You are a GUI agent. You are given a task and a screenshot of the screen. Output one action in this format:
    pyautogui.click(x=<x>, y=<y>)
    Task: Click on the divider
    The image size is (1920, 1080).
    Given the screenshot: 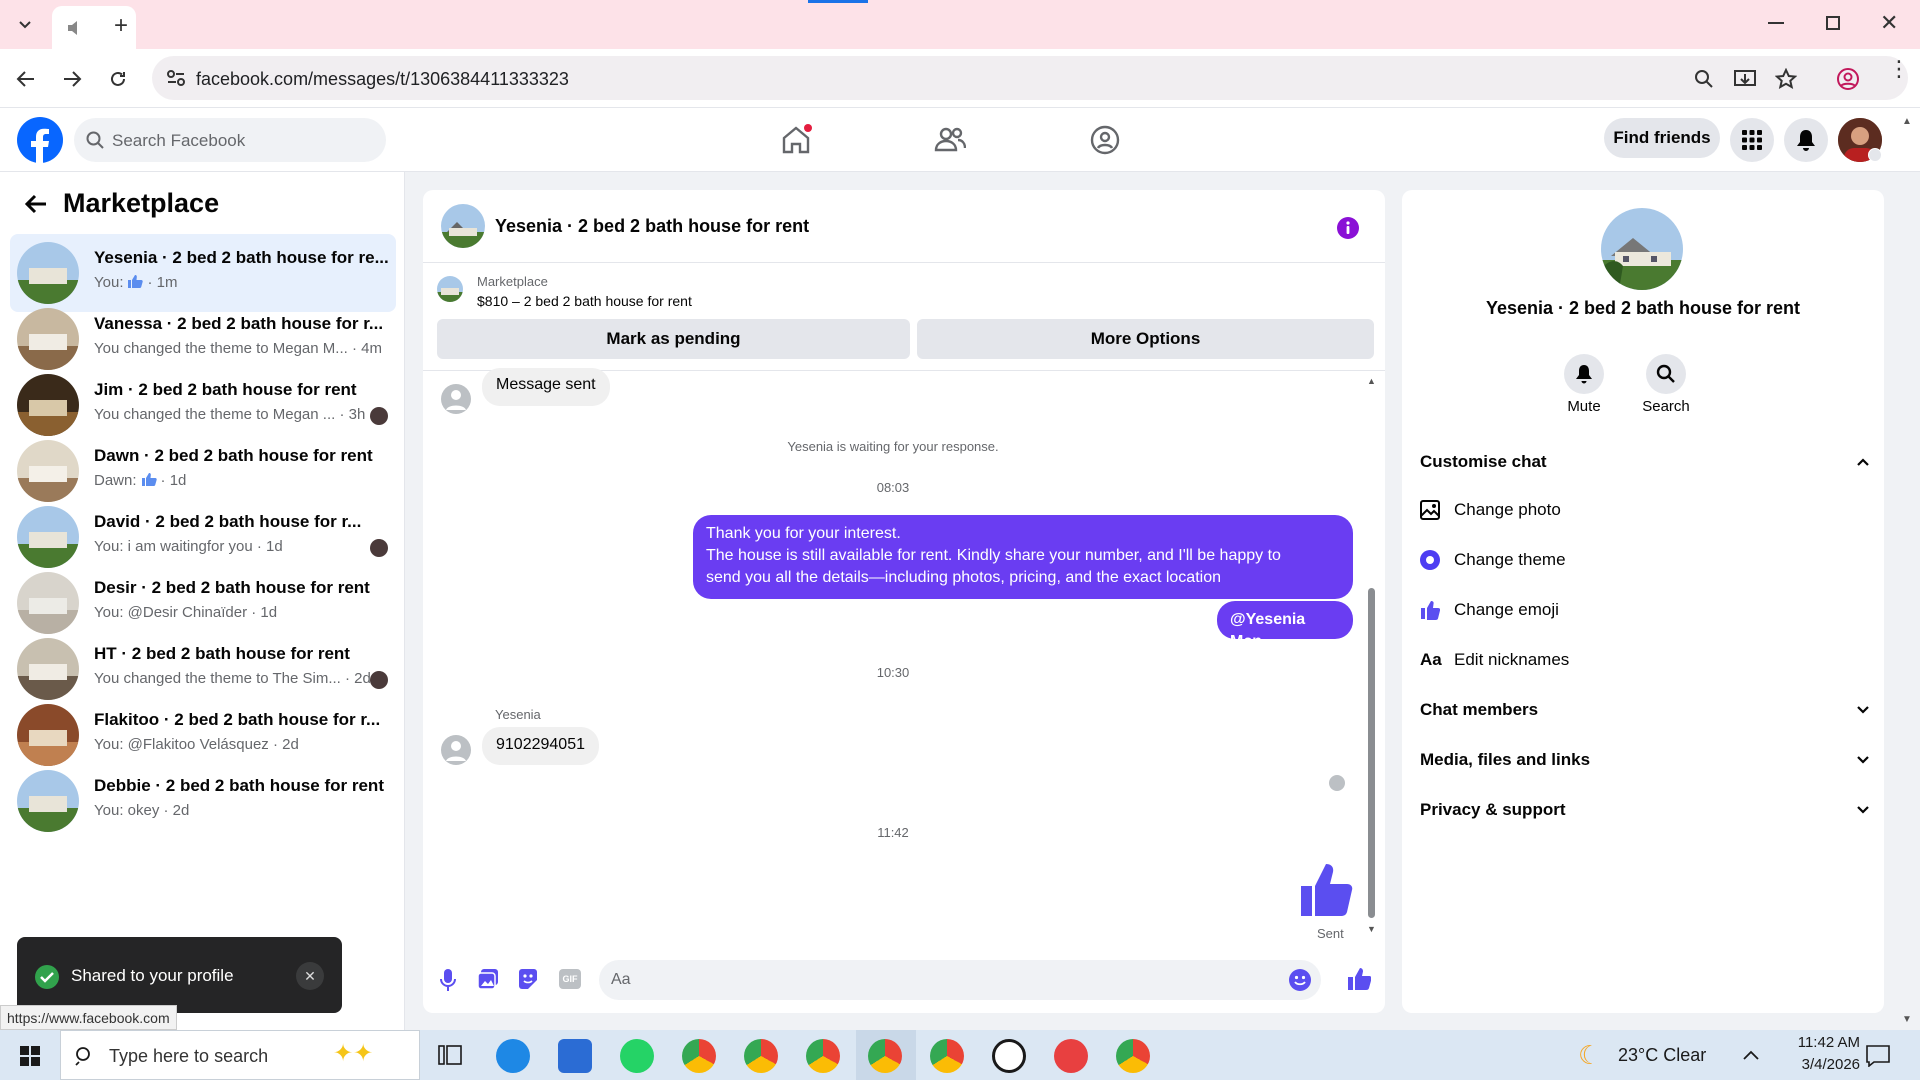 What is the action you would take?
    pyautogui.click(x=904, y=262)
    